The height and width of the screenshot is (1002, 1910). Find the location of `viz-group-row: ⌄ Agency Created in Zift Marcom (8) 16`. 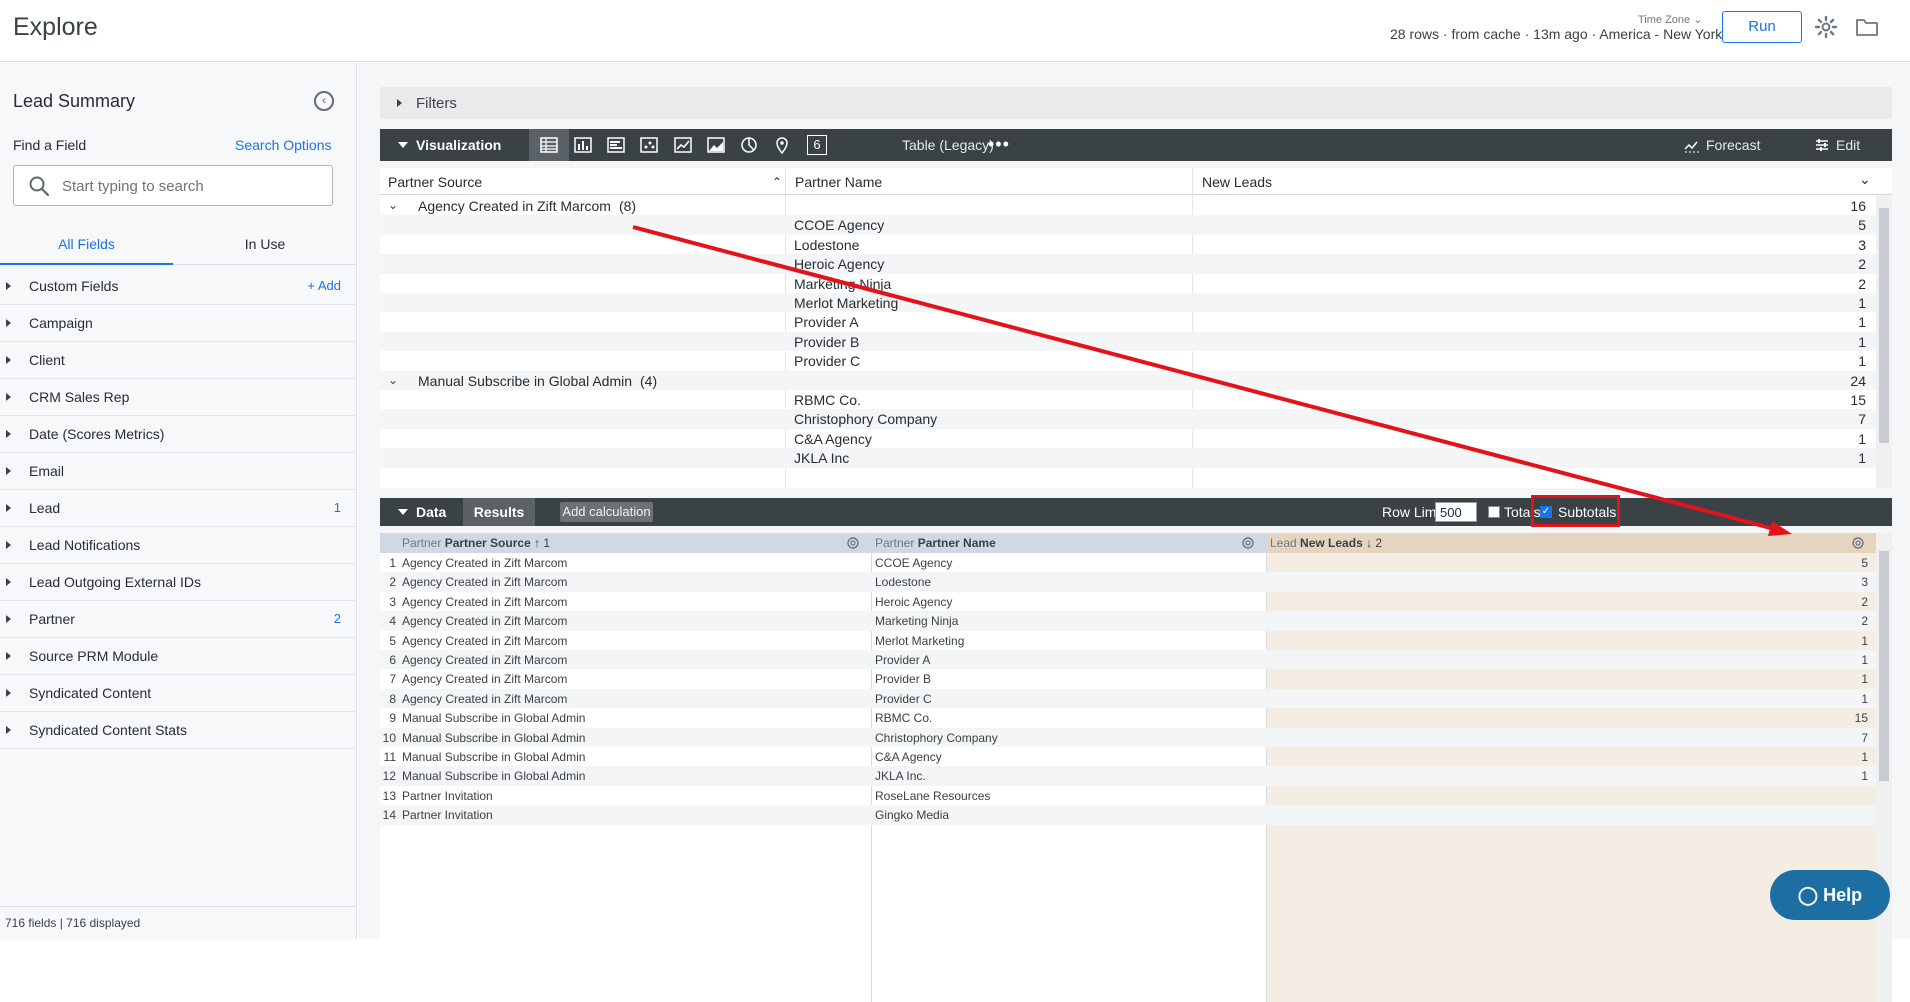

viz-group-row: ⌄ Agency Created in Zift Marcom (8) 16 is located at coordinates (1128, 205).